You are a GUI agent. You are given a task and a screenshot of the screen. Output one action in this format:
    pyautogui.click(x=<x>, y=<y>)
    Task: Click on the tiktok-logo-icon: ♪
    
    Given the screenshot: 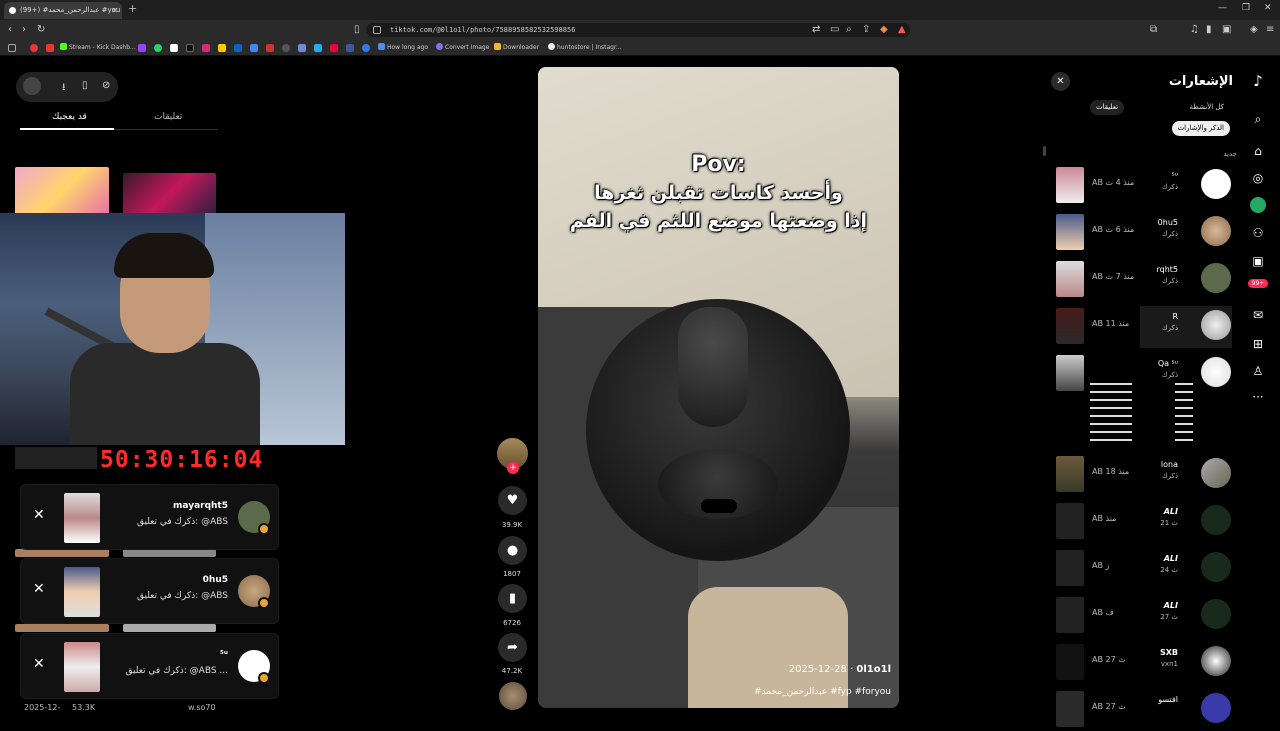 What is the action you would take?
    pyautogui.click(x=1258, y=81)
    